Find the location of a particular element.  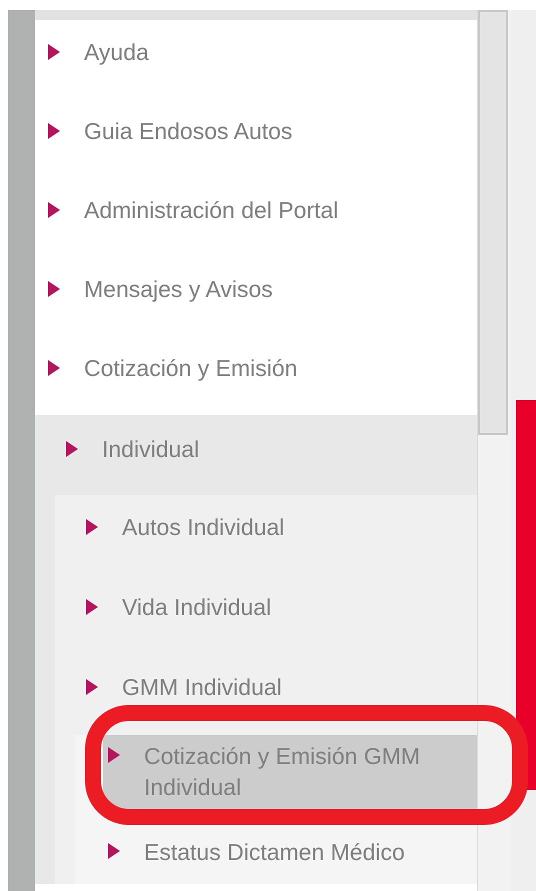

scrollbar-thumb is located at coordinates (493, 222).